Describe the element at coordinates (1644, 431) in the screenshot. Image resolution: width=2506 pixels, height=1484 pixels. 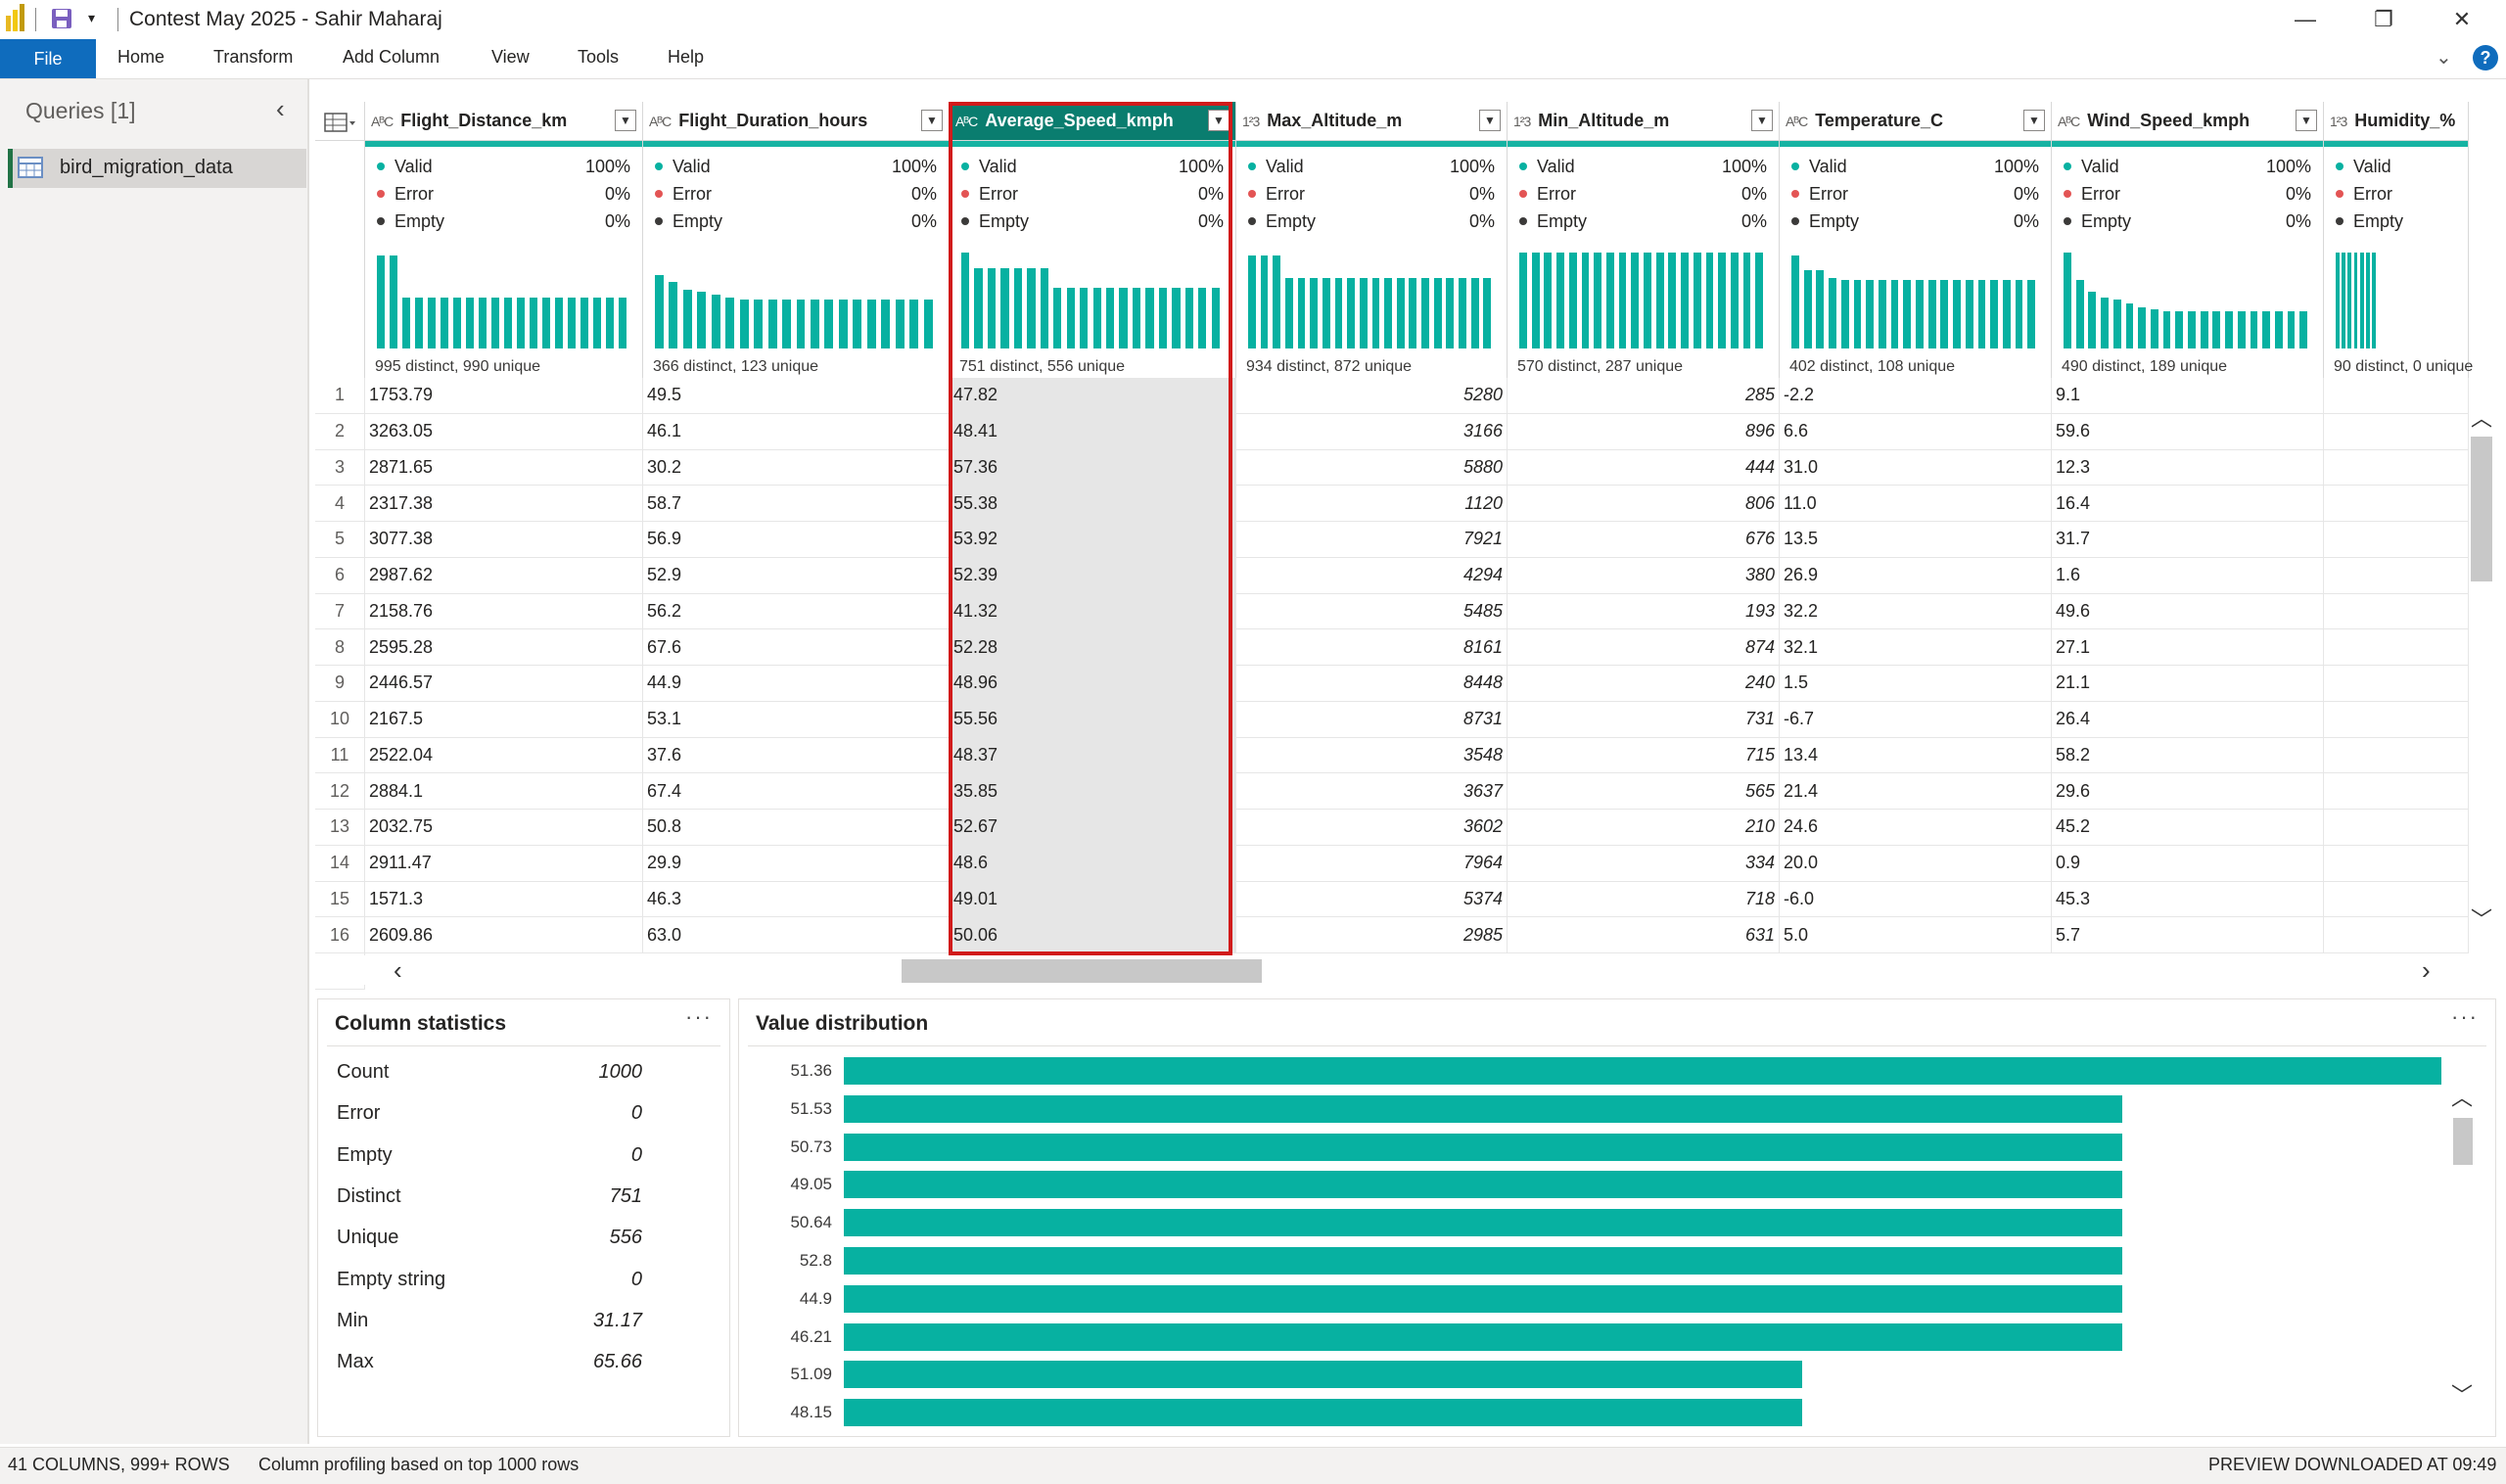
I see `table-cell: 896` at that location.